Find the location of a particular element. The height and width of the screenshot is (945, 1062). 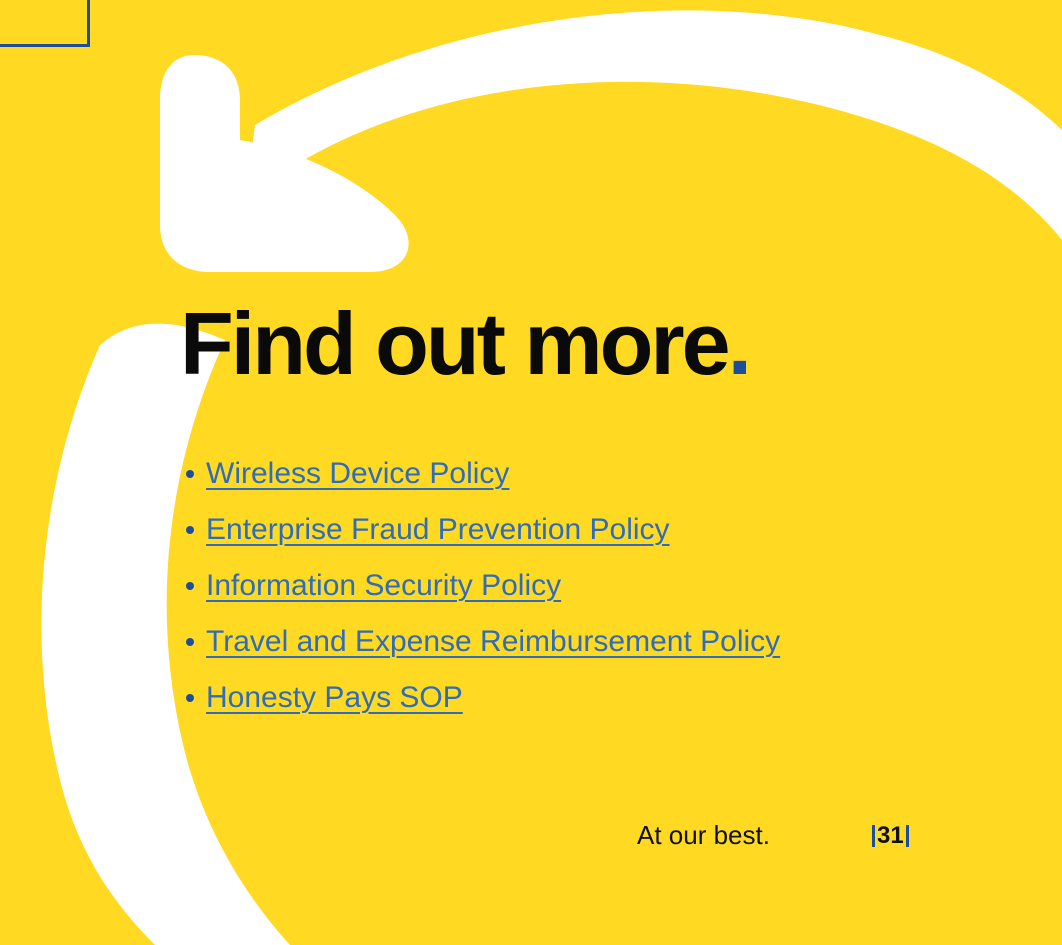

list-item: Honesty Pays SOP is located at coordinates (483, 698).